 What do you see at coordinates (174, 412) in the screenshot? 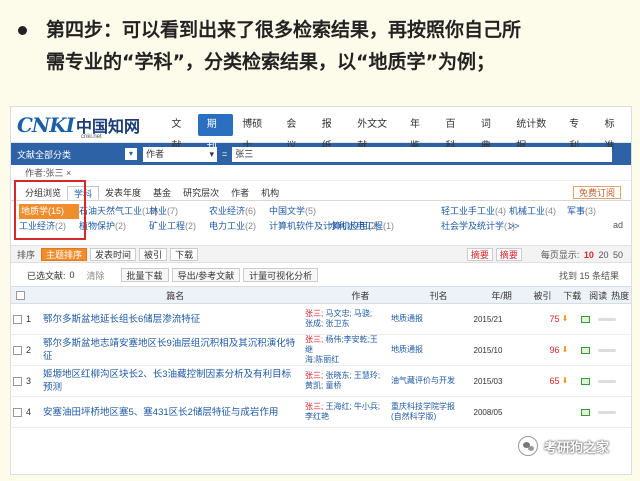
I see `row-title-link: 安塞油田坪桥地区塞5、塞431区长2储层特征与成岩作用` at bounding box center [174, 412].